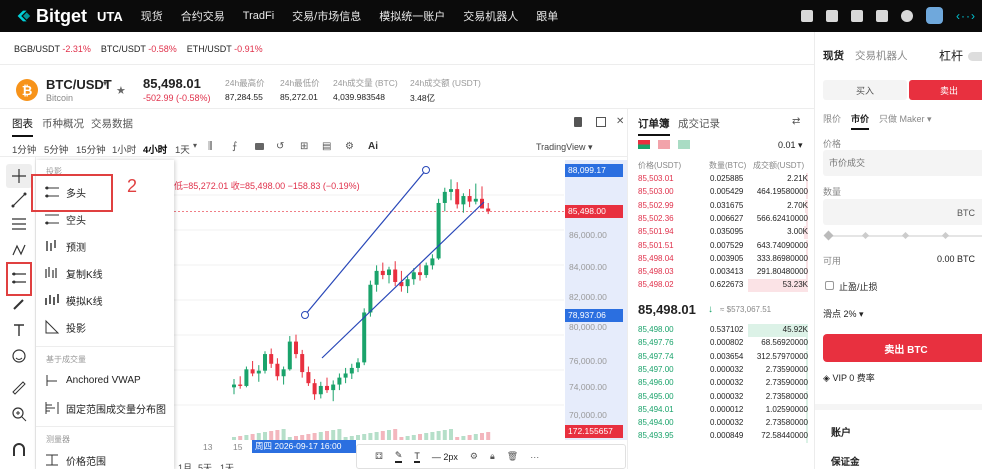 The image size is (982, 469). I want to click on crosshair-tool, so click(19, 176).